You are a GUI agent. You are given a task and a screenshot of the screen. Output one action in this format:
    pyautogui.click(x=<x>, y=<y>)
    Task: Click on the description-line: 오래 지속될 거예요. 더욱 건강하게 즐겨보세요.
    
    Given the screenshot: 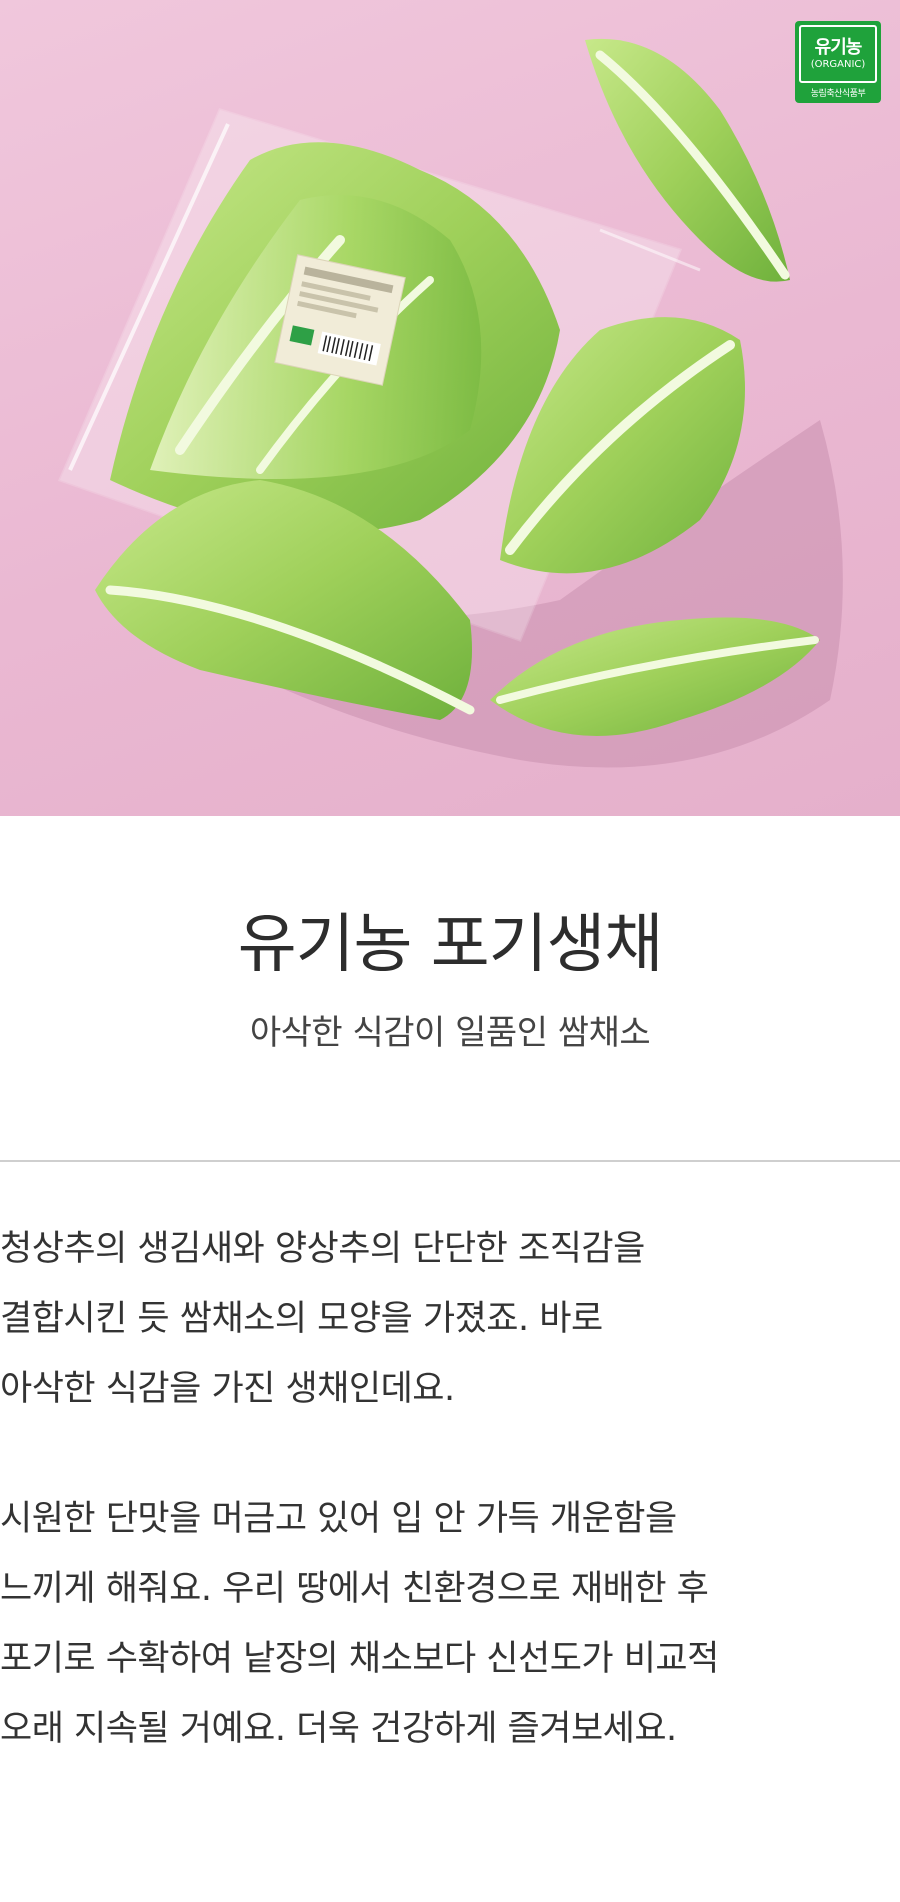 What is the action you would take?
    pyautogui.click(x=338, y=1729)
    